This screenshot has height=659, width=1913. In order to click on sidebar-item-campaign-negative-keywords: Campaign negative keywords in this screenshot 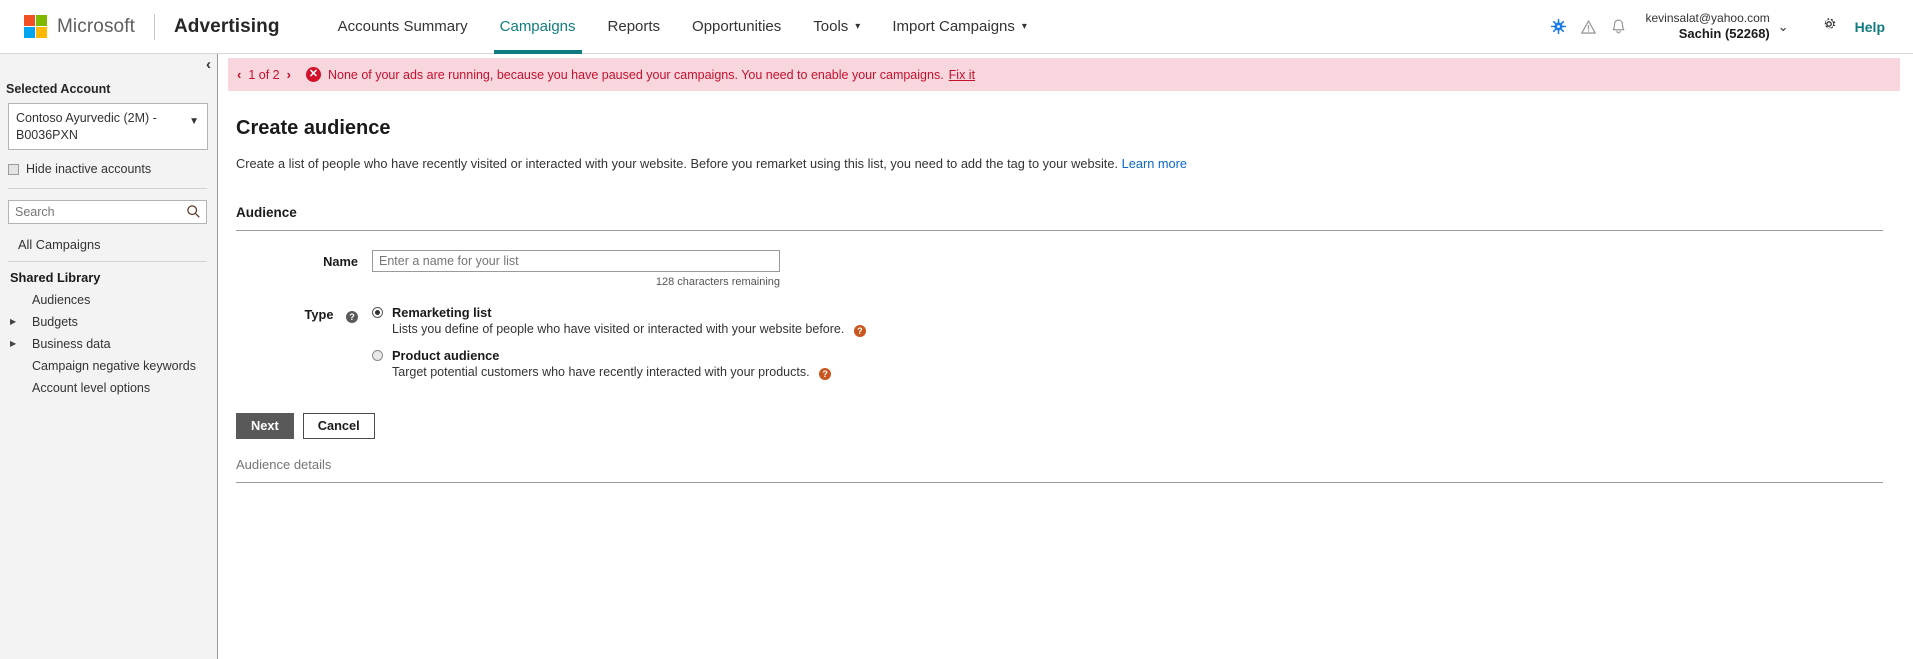, I will do `click(108, 366)`.